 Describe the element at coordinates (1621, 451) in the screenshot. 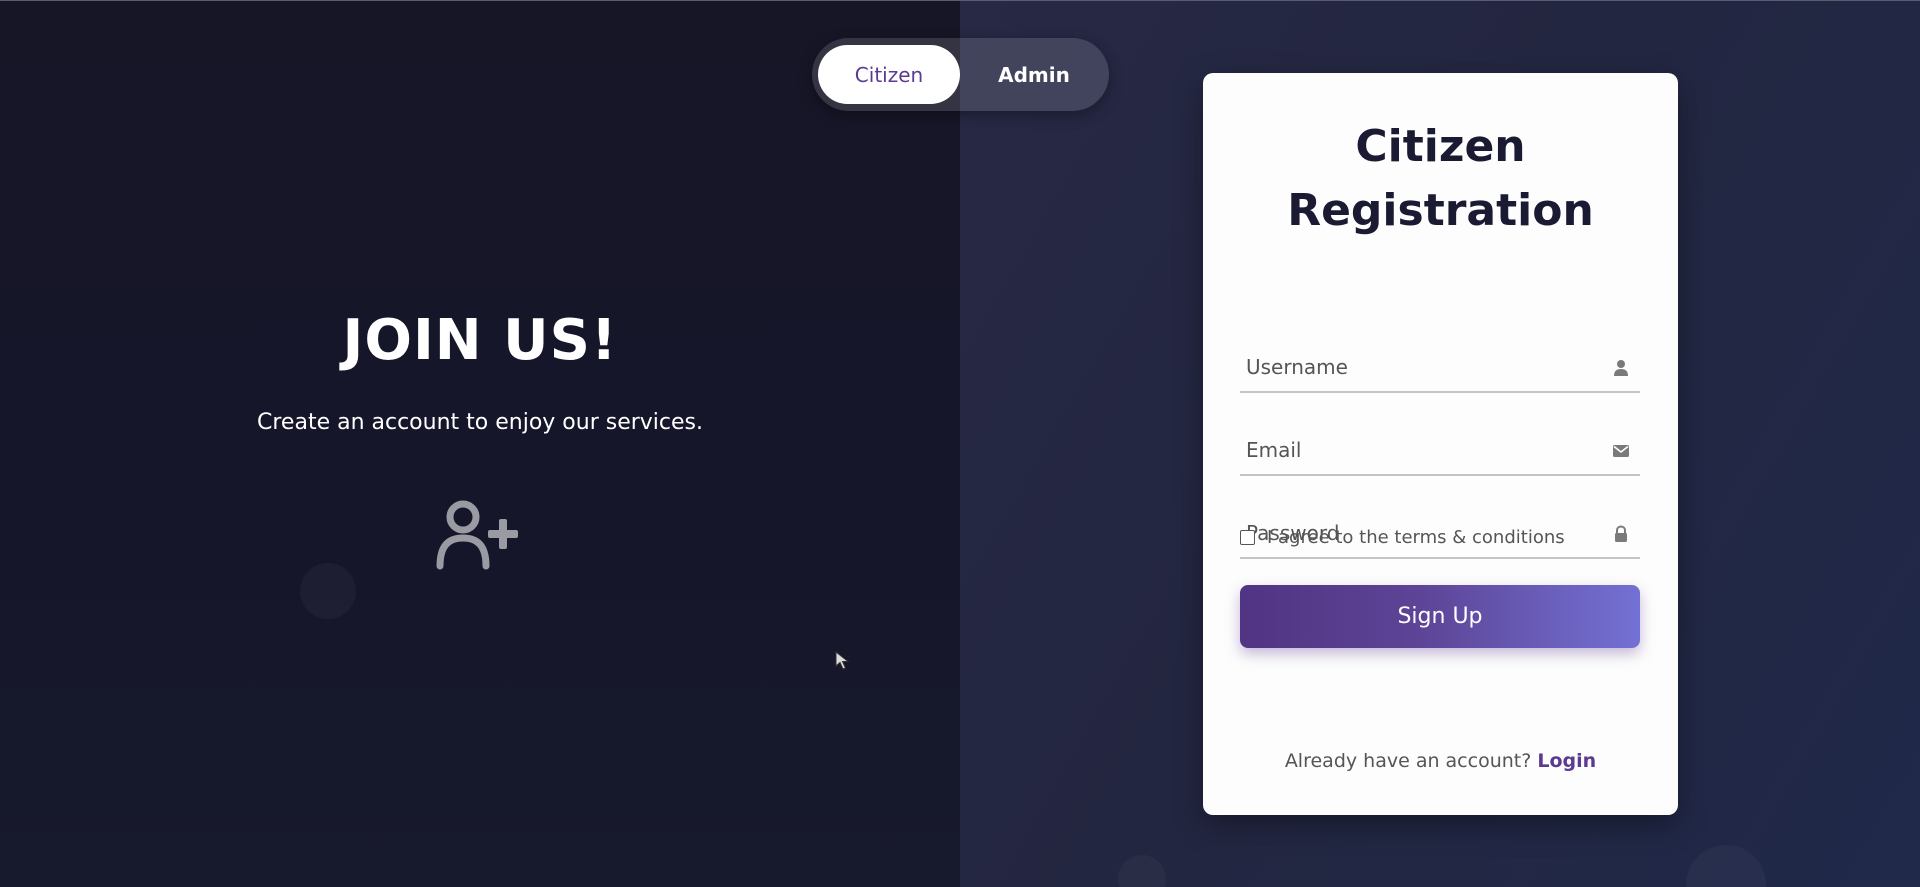

I see `envelope-icon` at that location.